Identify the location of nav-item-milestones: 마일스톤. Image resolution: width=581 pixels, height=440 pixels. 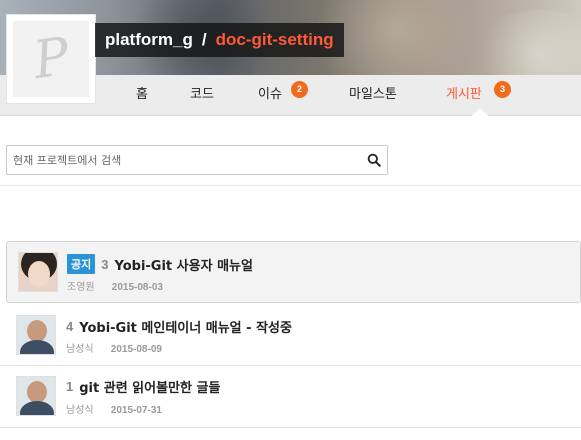
(373, 95).